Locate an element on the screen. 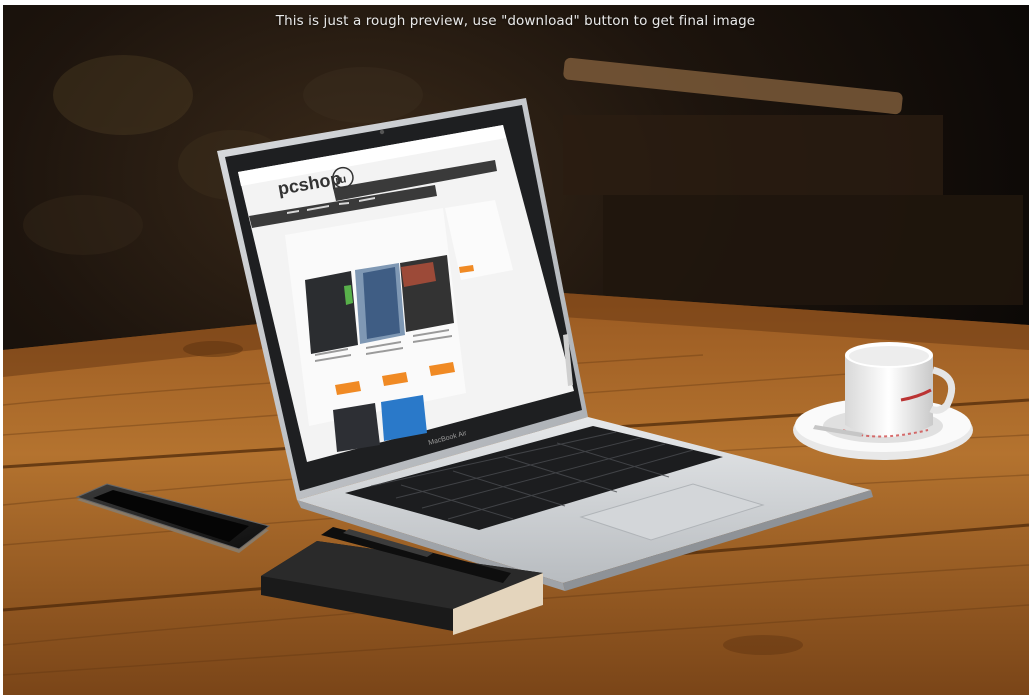 Image resolution: width=1031 pixels, height=697 pixels. camera-icon is located at coordinates (382, 132).